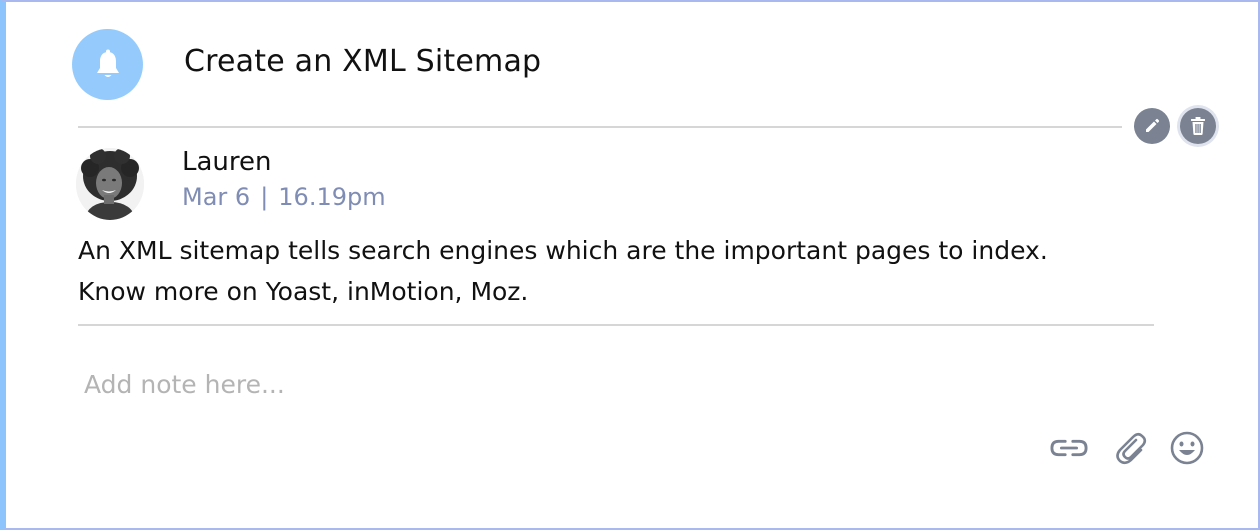 This screenshot has height=530, width=1260. Describe the element at coordinates (227, 162) in the screenshot. I see `author-name: Lauren` at that location.